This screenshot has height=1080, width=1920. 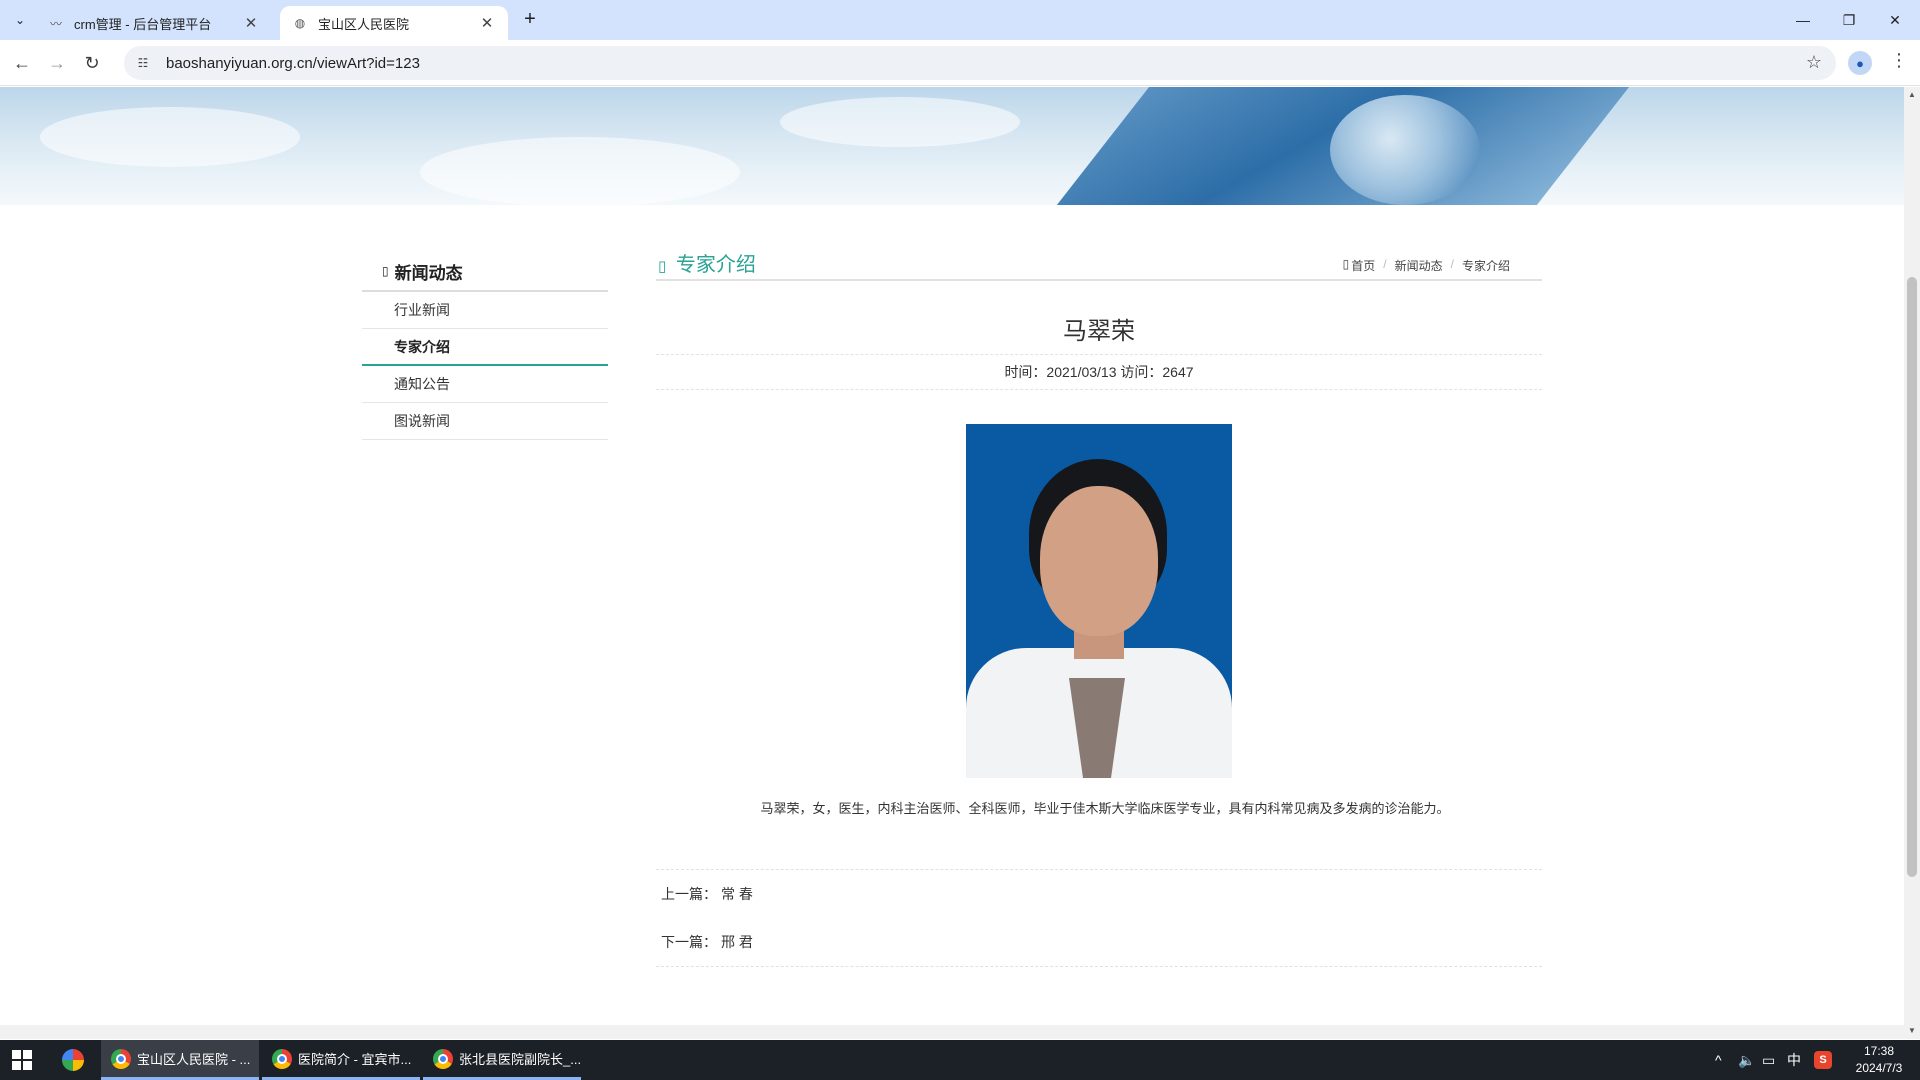 I want to click on globe-icon: ◍, so click(x=300, y=23).